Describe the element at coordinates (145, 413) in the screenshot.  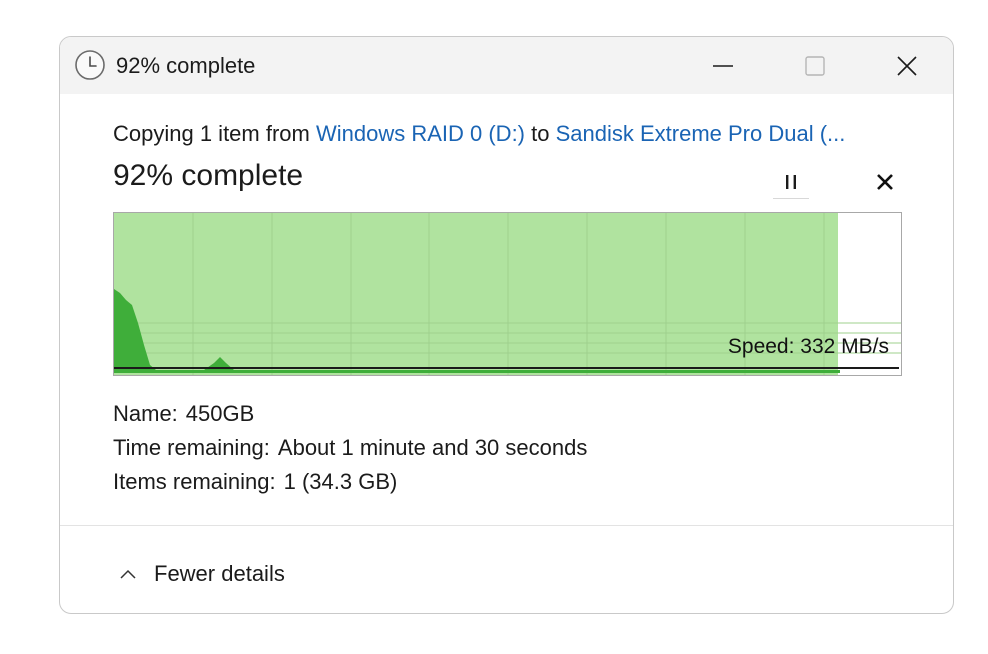
I see `name-label: Name:` at that location.